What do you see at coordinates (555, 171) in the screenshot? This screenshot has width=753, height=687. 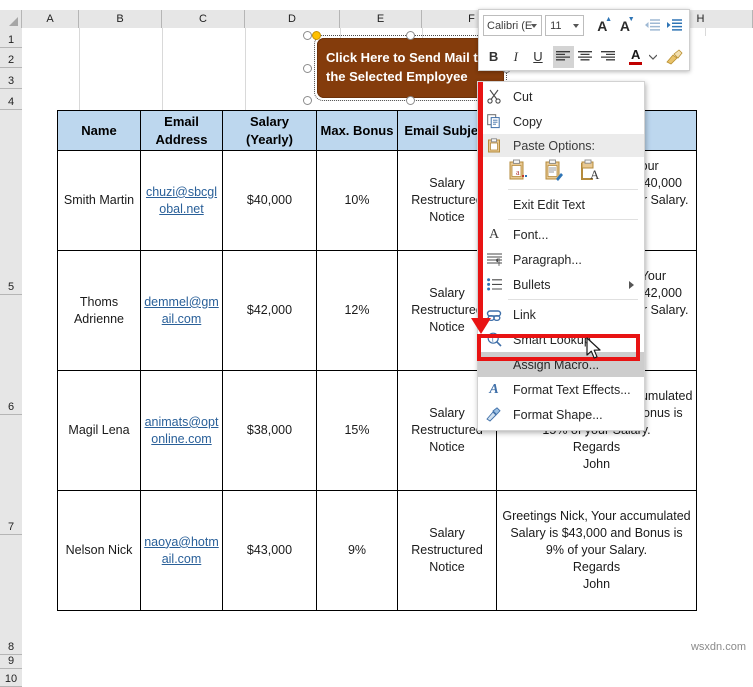 I see `paste-merge-formatting-icon` at bounding box center [555, 171].